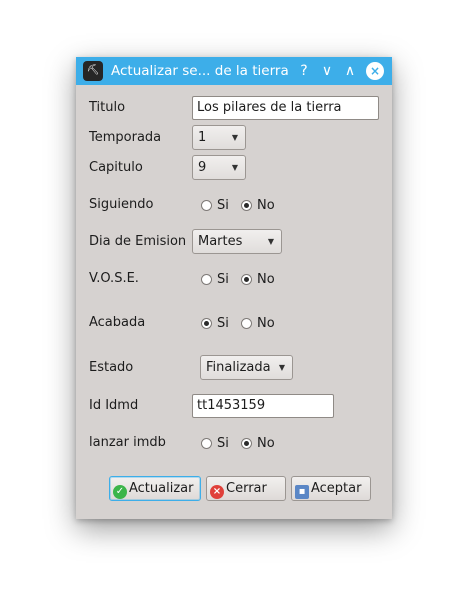  I want to click on acabada-si-label: Si, so click(223, 323).